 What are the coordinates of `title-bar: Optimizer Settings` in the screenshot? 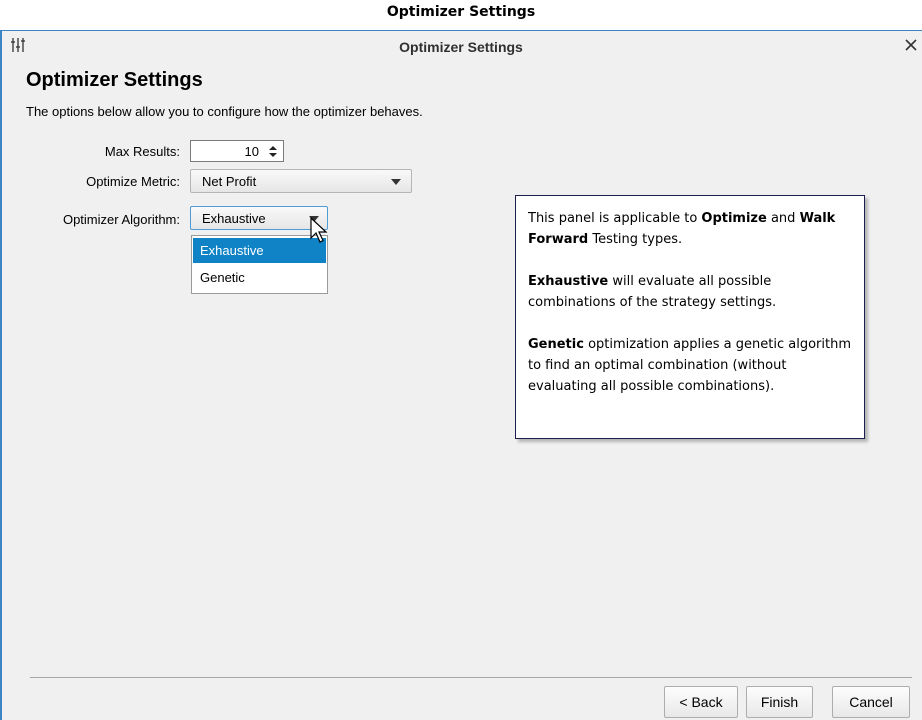 It's located at (461, 47).